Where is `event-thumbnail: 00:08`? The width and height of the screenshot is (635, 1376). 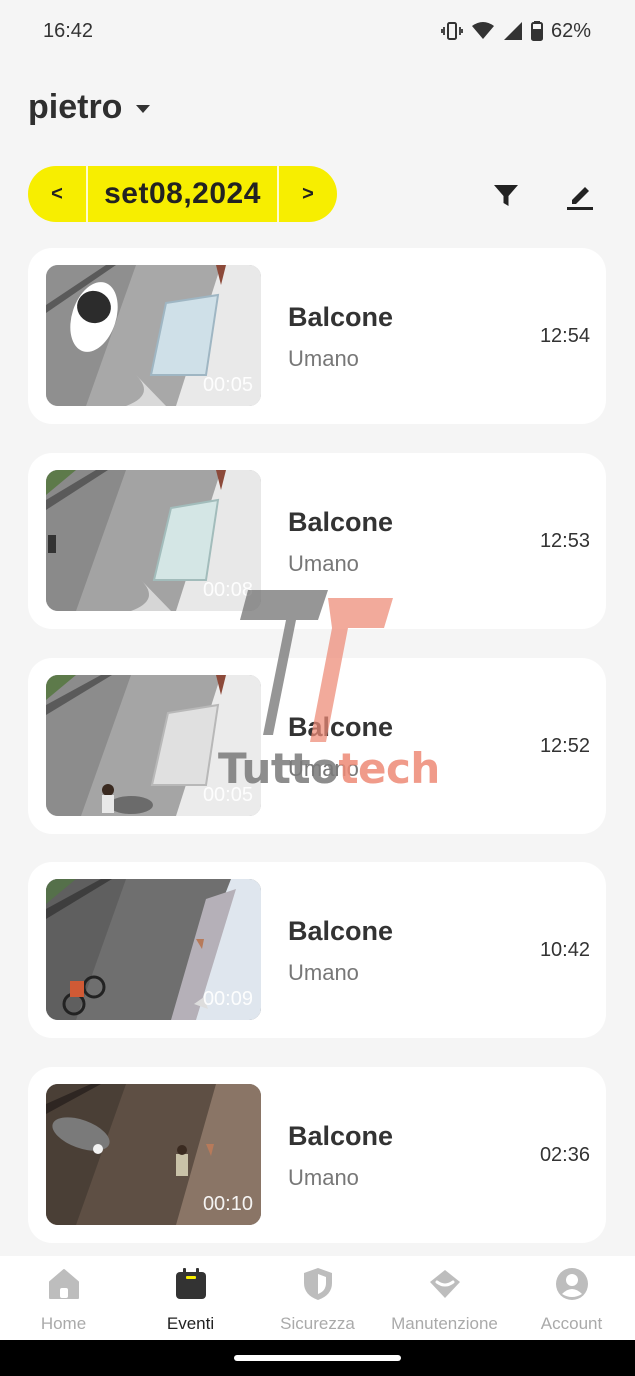
event-thumbnail: 00:08 is located at coordinates (153, 540).